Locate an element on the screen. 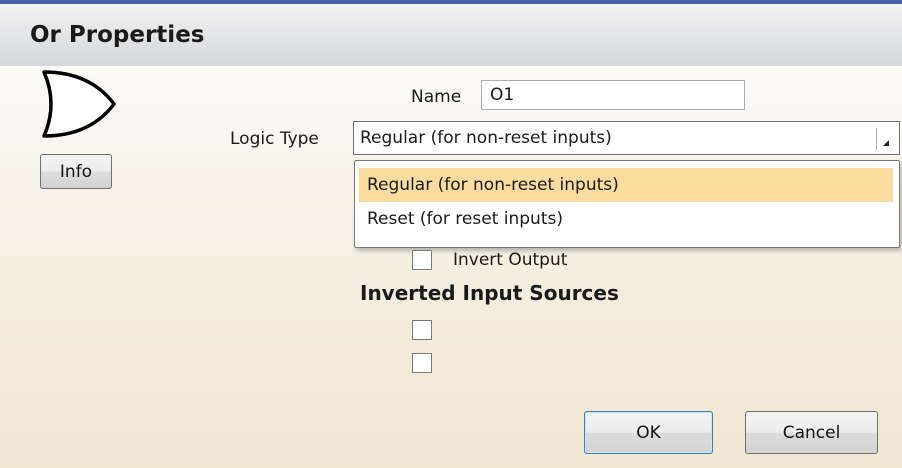 This screenshot has height=468, width=902. dialog-title: Or Properties is located at coordinates (451, 35).